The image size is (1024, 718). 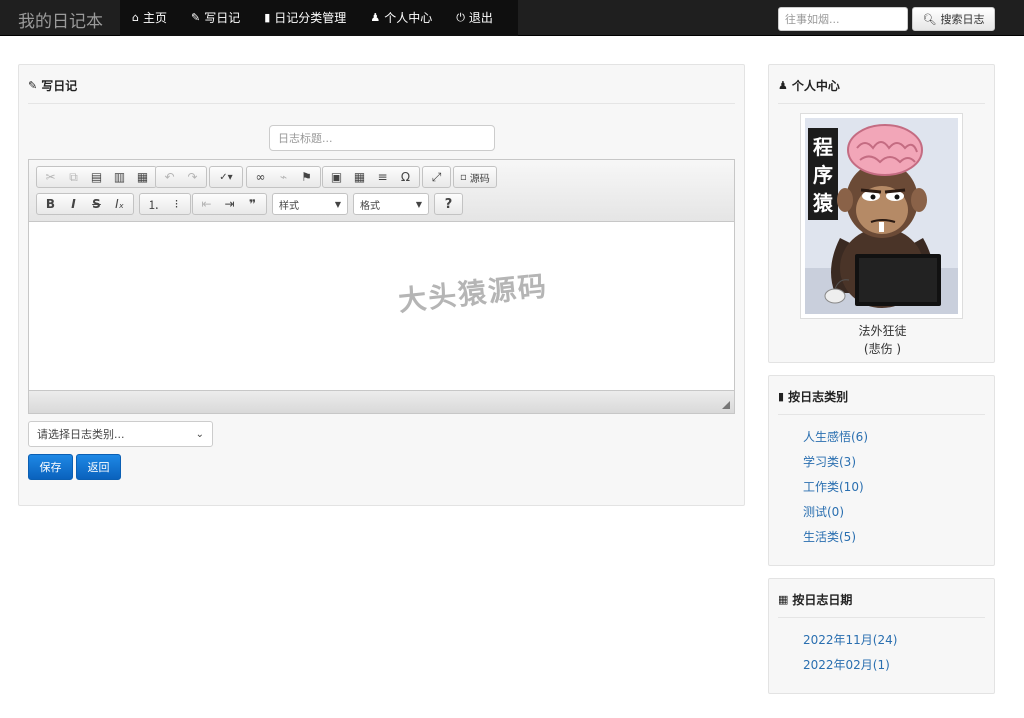 I want to click on nav-item-label: 写日记, so click(x=222, y=18).